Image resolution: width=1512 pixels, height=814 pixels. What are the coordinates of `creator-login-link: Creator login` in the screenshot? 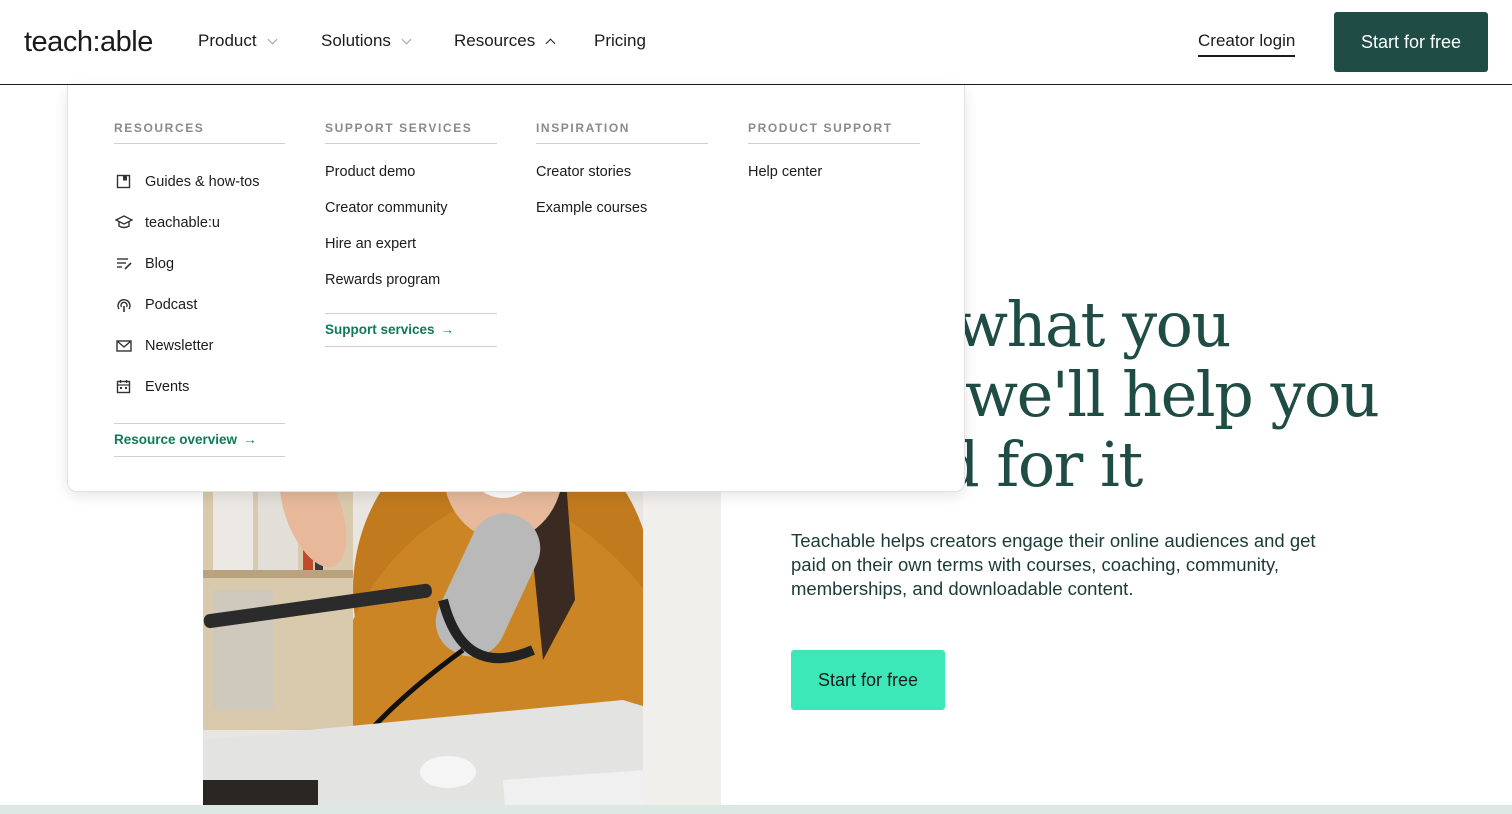 It's located at (1247, 43).